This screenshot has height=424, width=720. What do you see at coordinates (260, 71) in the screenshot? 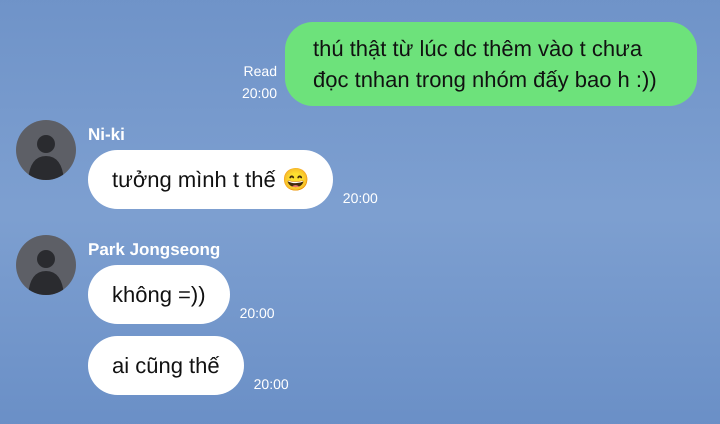
I see `read-receipt: Read` at bounding box center [260, 71].